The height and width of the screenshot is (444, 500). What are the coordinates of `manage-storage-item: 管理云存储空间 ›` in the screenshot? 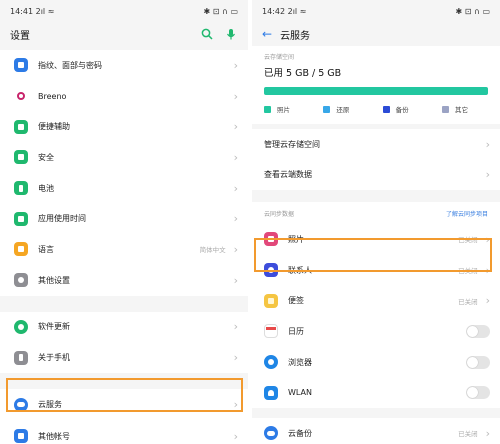 It's located at (376, 144).